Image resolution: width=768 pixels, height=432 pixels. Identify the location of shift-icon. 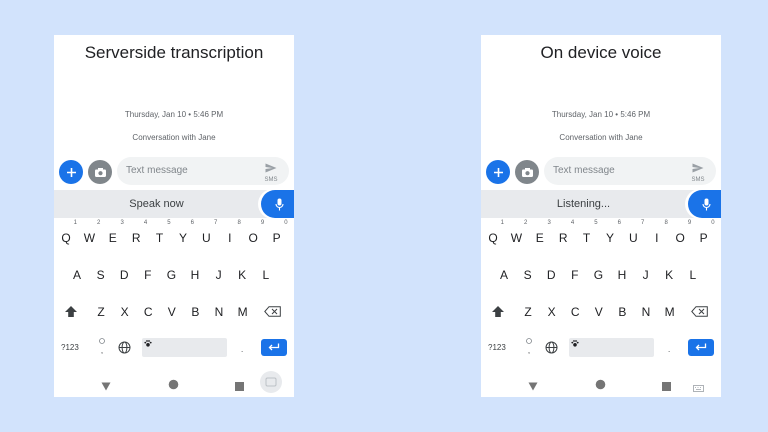
(498, 311).